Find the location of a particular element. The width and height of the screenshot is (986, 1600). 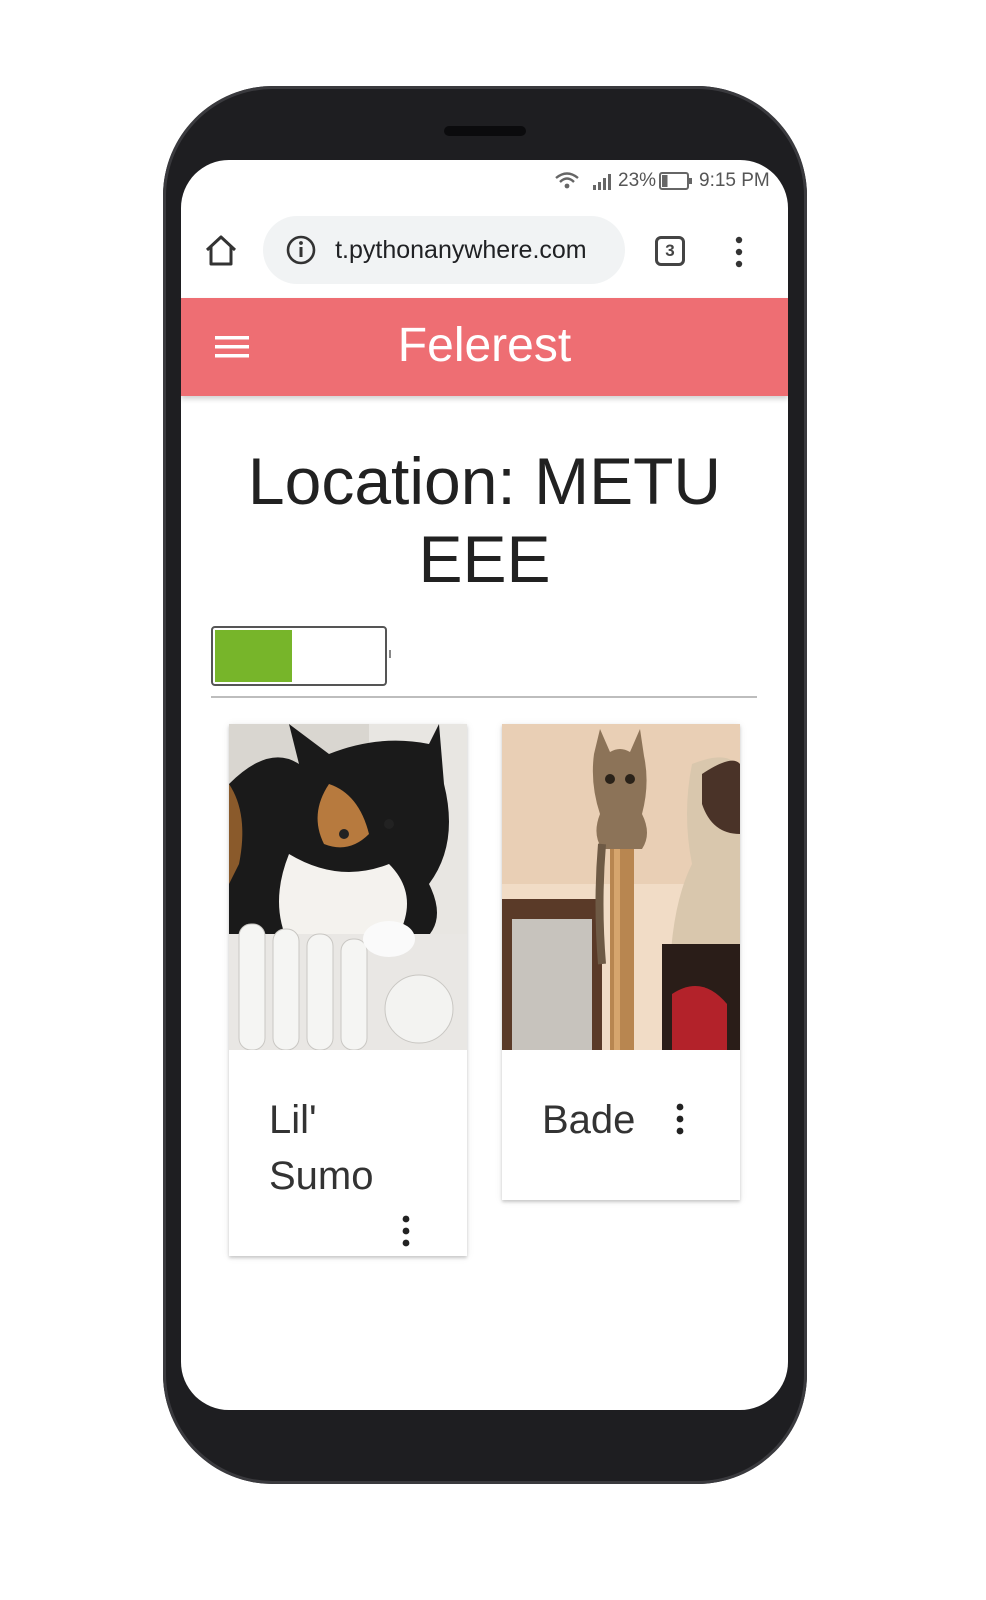

clock: 9:15 PM is located at coordinates (734, 180).